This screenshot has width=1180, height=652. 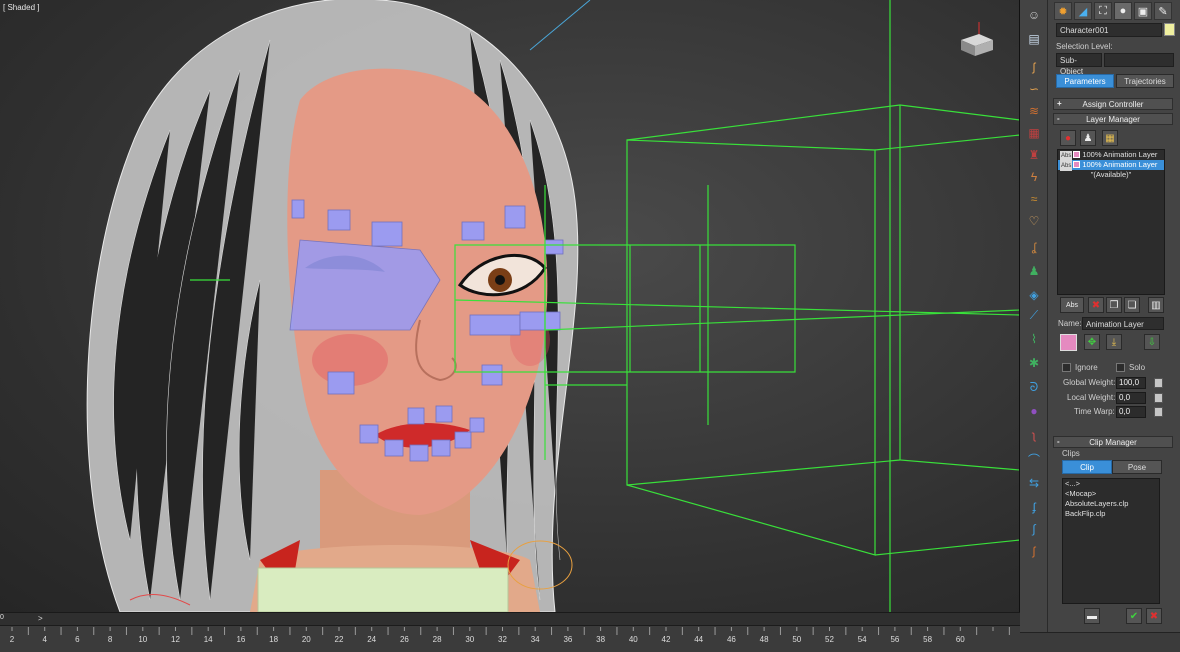 What do you see at coordinates (1034, 15) in the screenshot?
I see `character-studio-icon: ☺` at bounding box center [1034, 15].